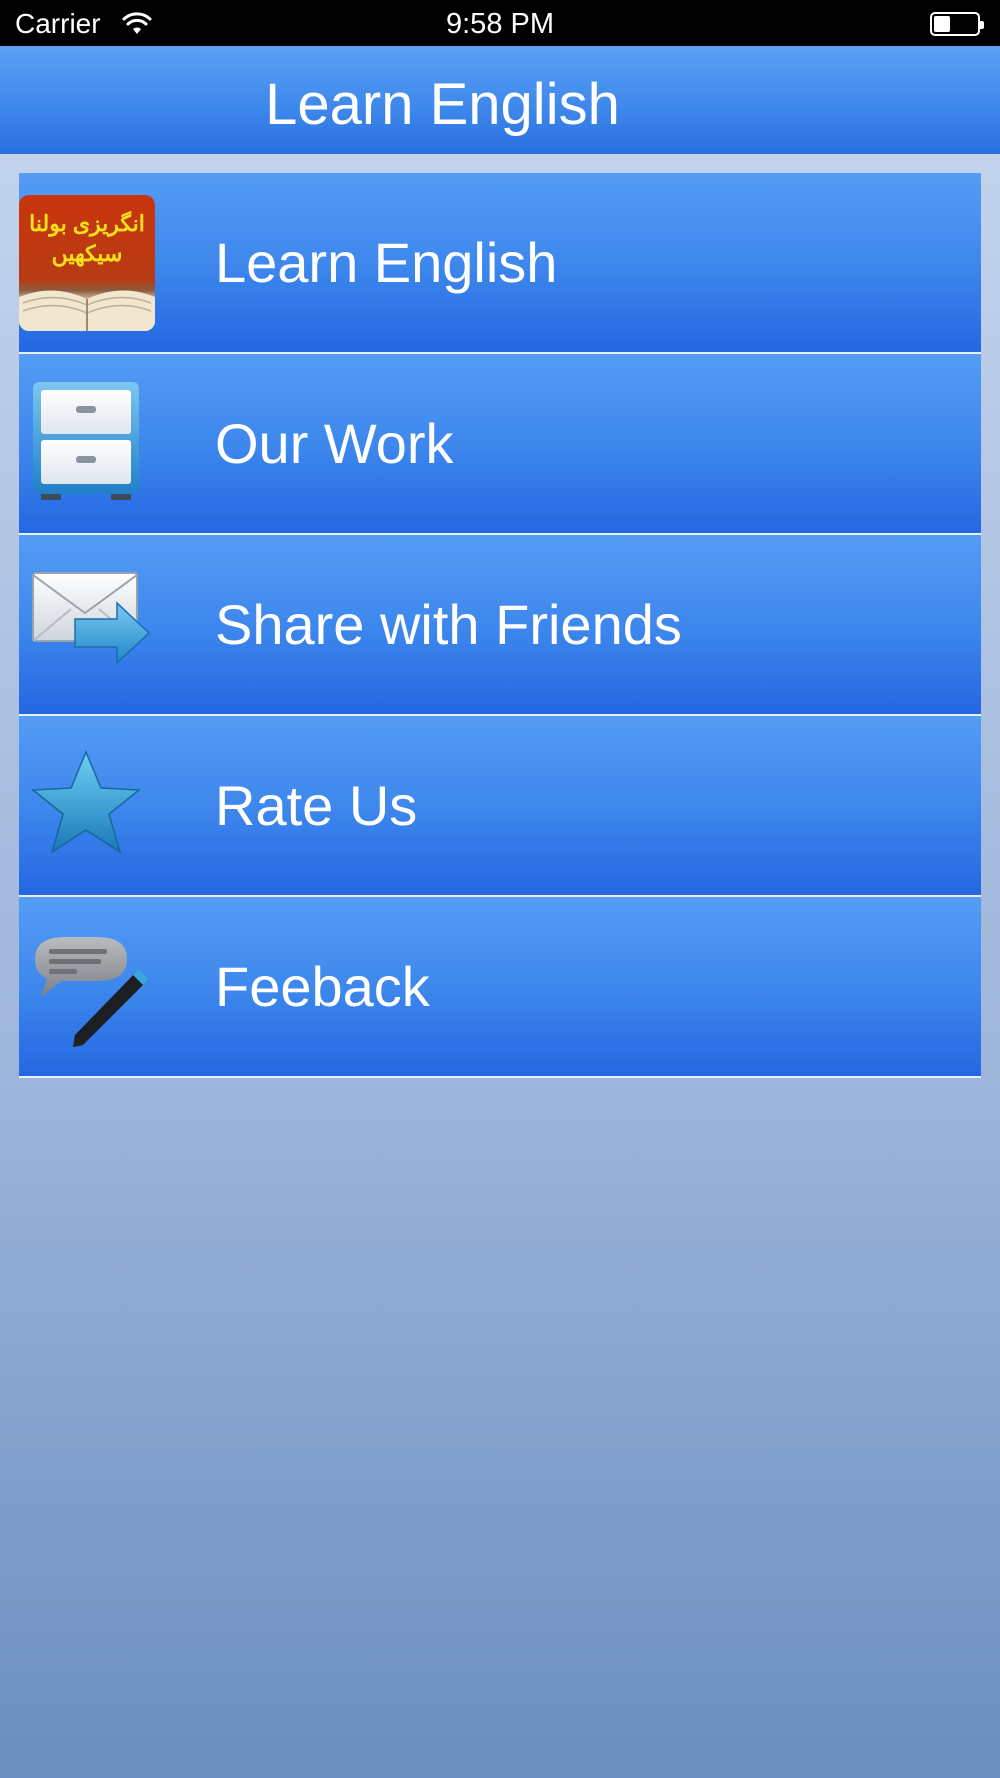 The width and height of the screenshot is (1000, 1778). I want to click on book-pages-icon, so click(87, 310).